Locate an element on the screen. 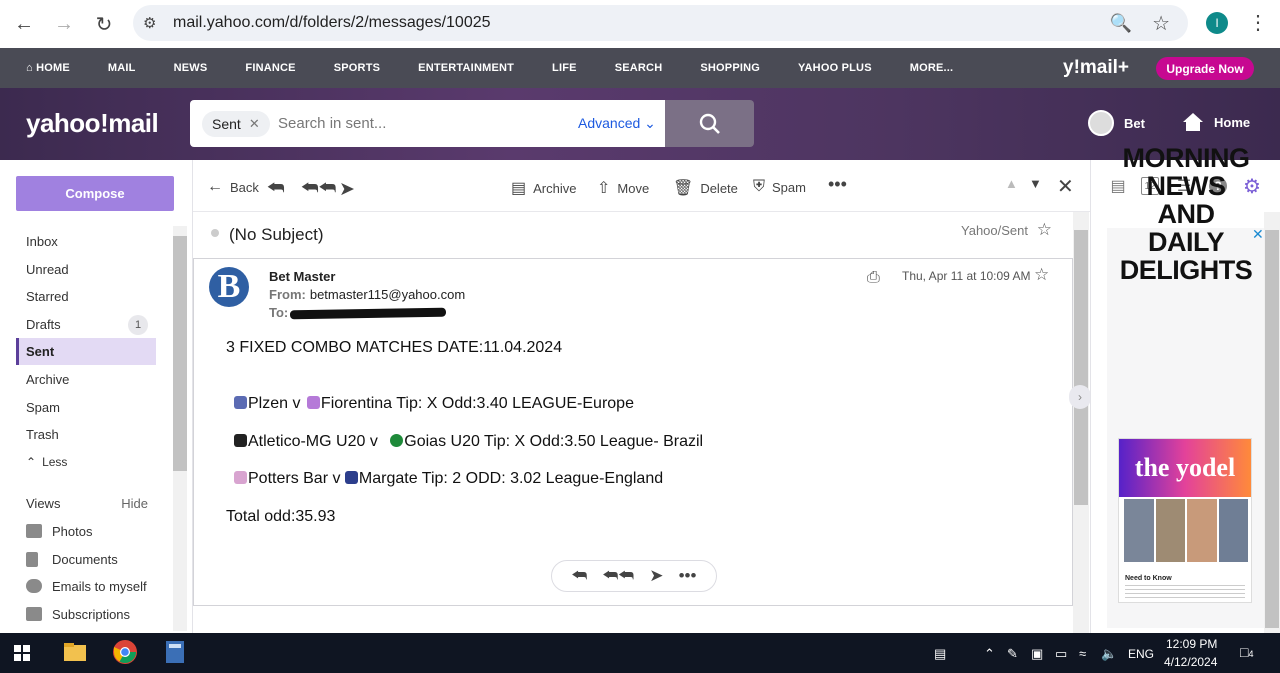 The height and width of the screenshot is (673, 1280). reply-all-button: ⮪⮪ is located at coordinates (318, 189).